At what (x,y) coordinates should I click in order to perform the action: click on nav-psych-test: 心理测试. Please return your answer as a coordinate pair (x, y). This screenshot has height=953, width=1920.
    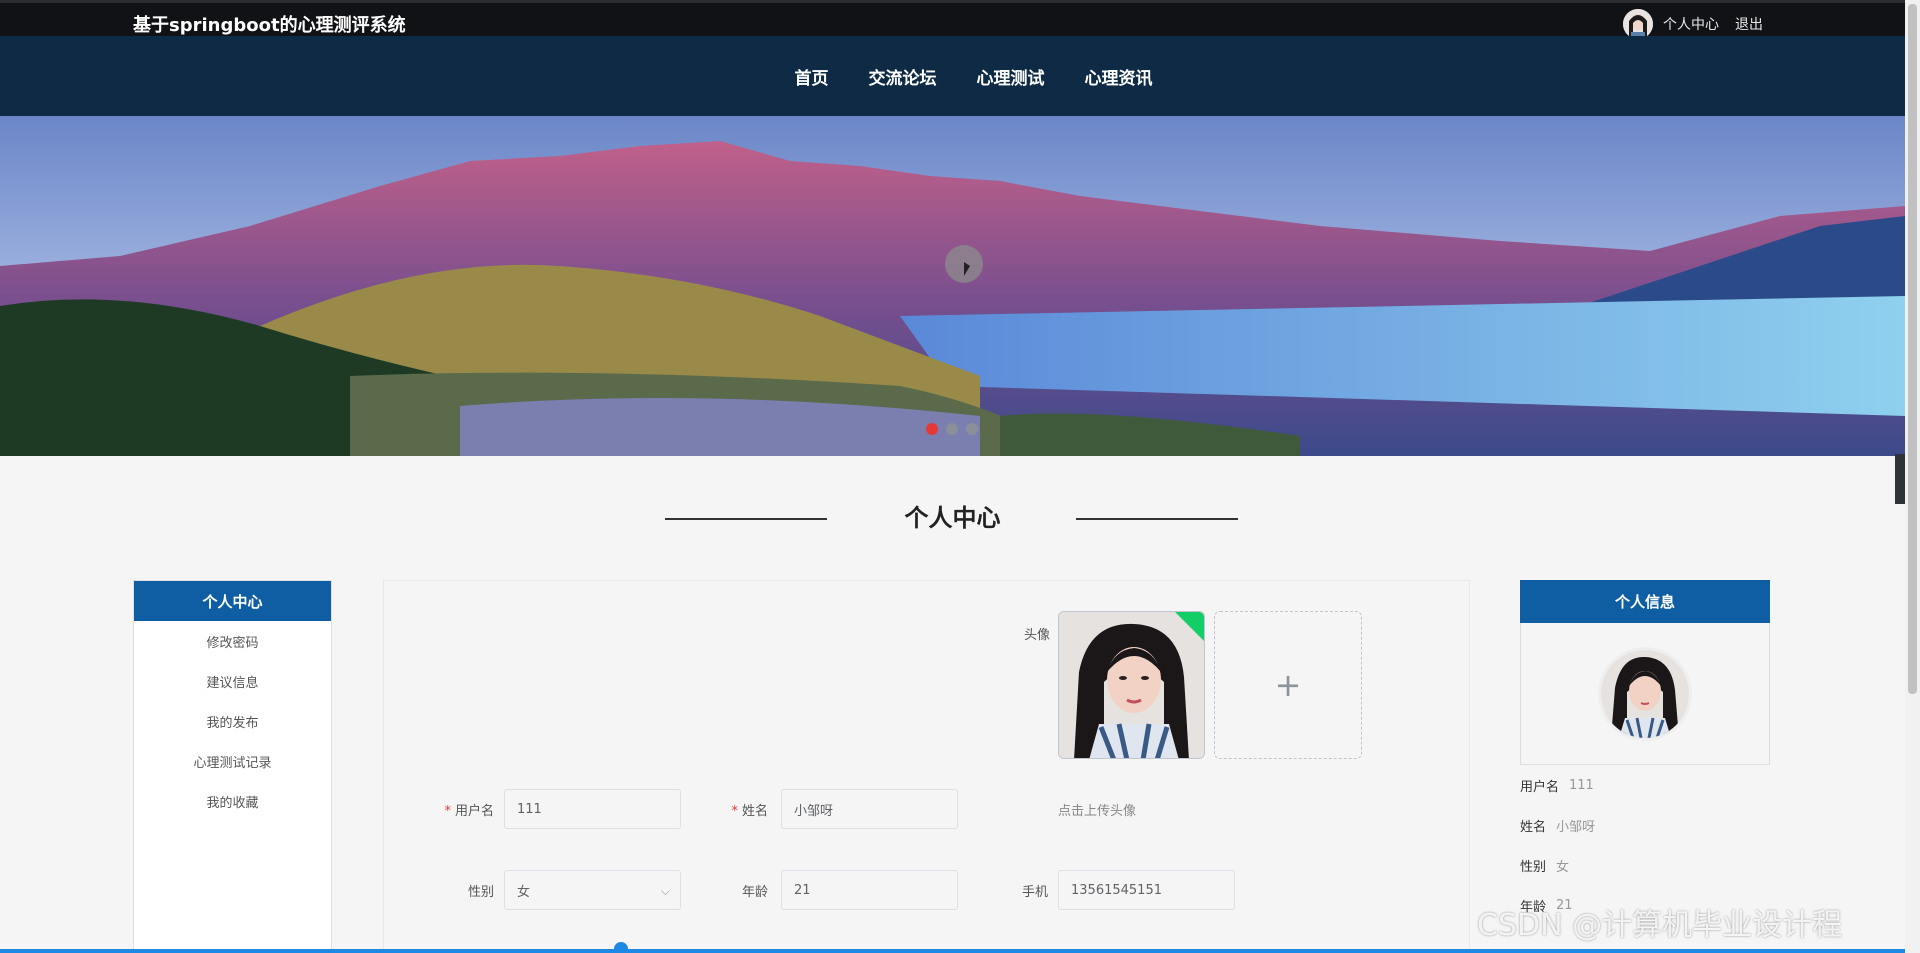
    Looking at the image, I should click on (1011, 76).